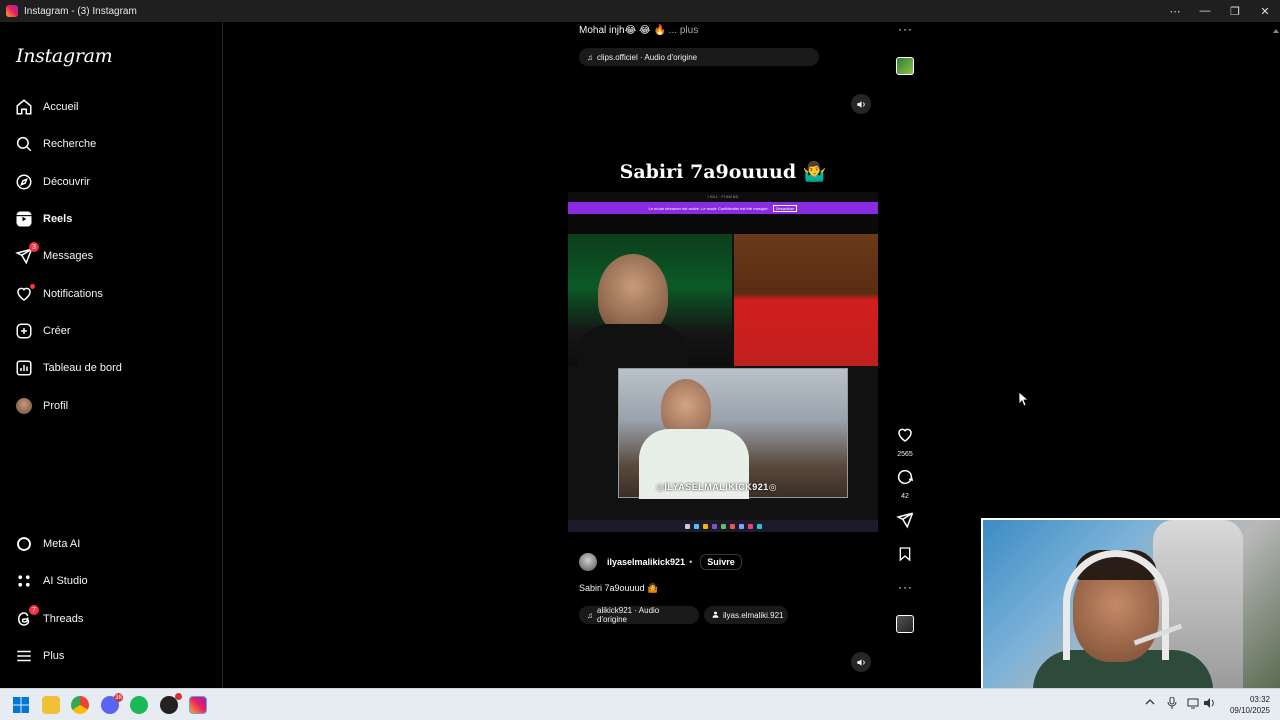 The width and height of the screenshot is (1280, 720). What do you see at coordinates (114, 219) in the screenshot?
I see `sidebar-item-reels: Reels` at bounding box center [114, 219].